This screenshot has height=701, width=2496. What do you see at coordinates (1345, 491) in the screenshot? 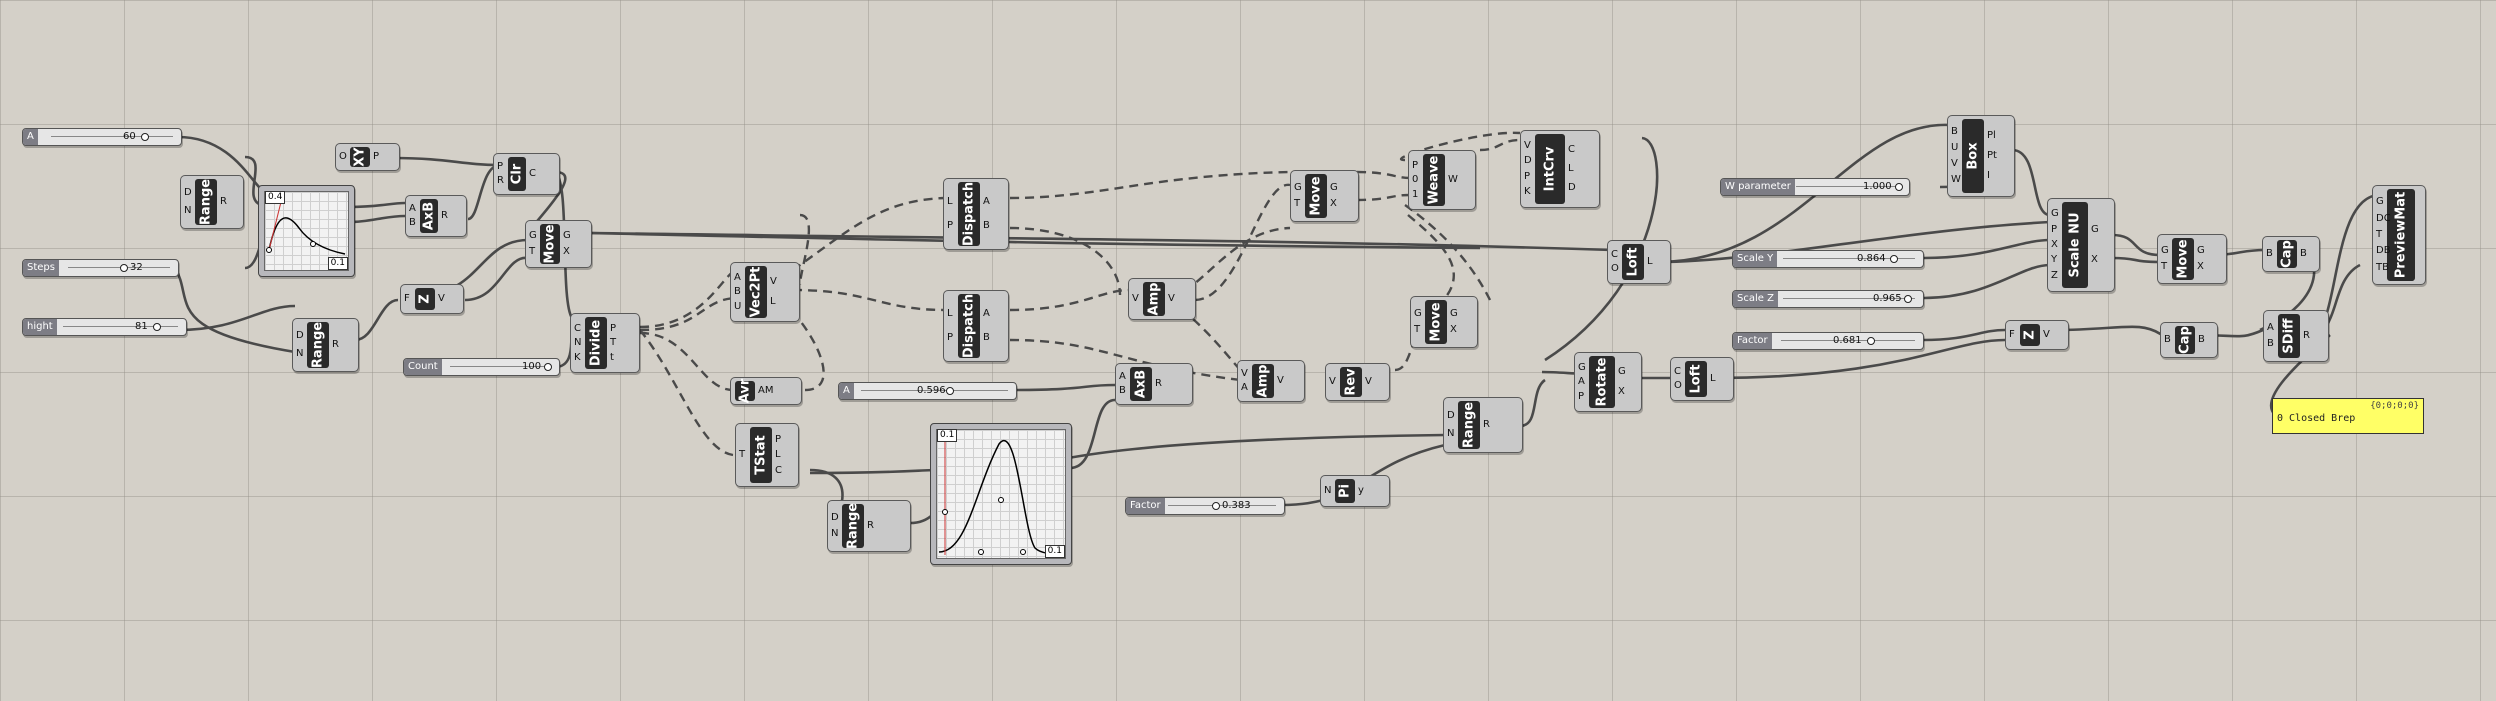
I see `component-core: Pi` at bounding box center [1345, 491].